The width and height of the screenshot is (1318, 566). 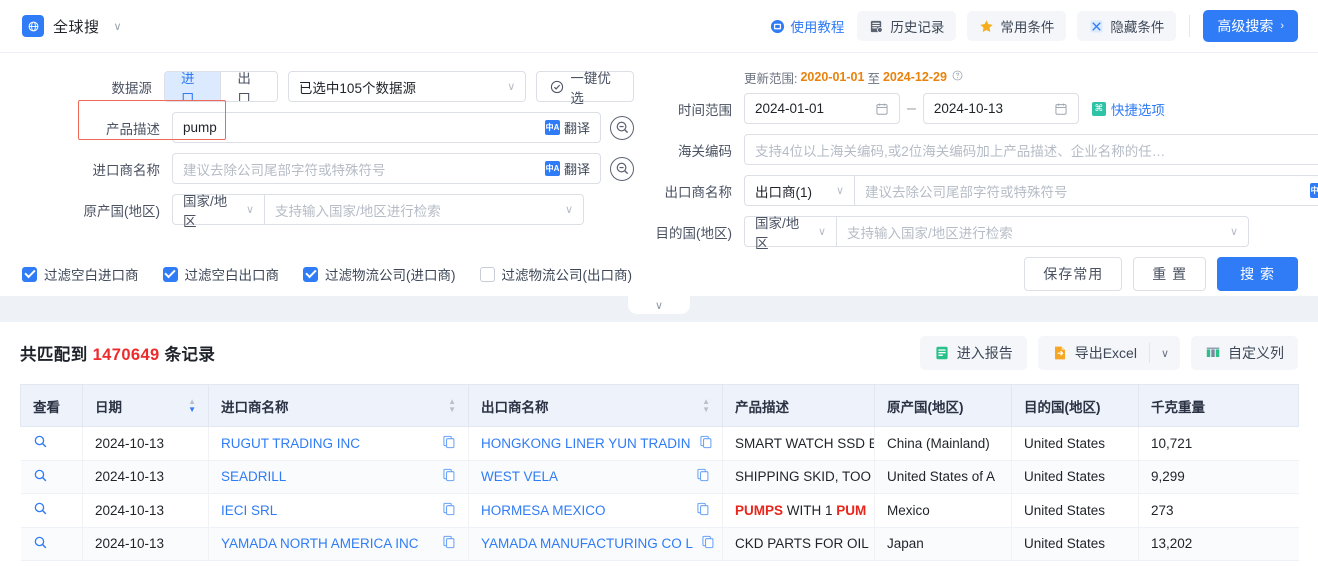 I want to click on hide-conditions-button: 隐藏条件, so click(x=1127, y=26).